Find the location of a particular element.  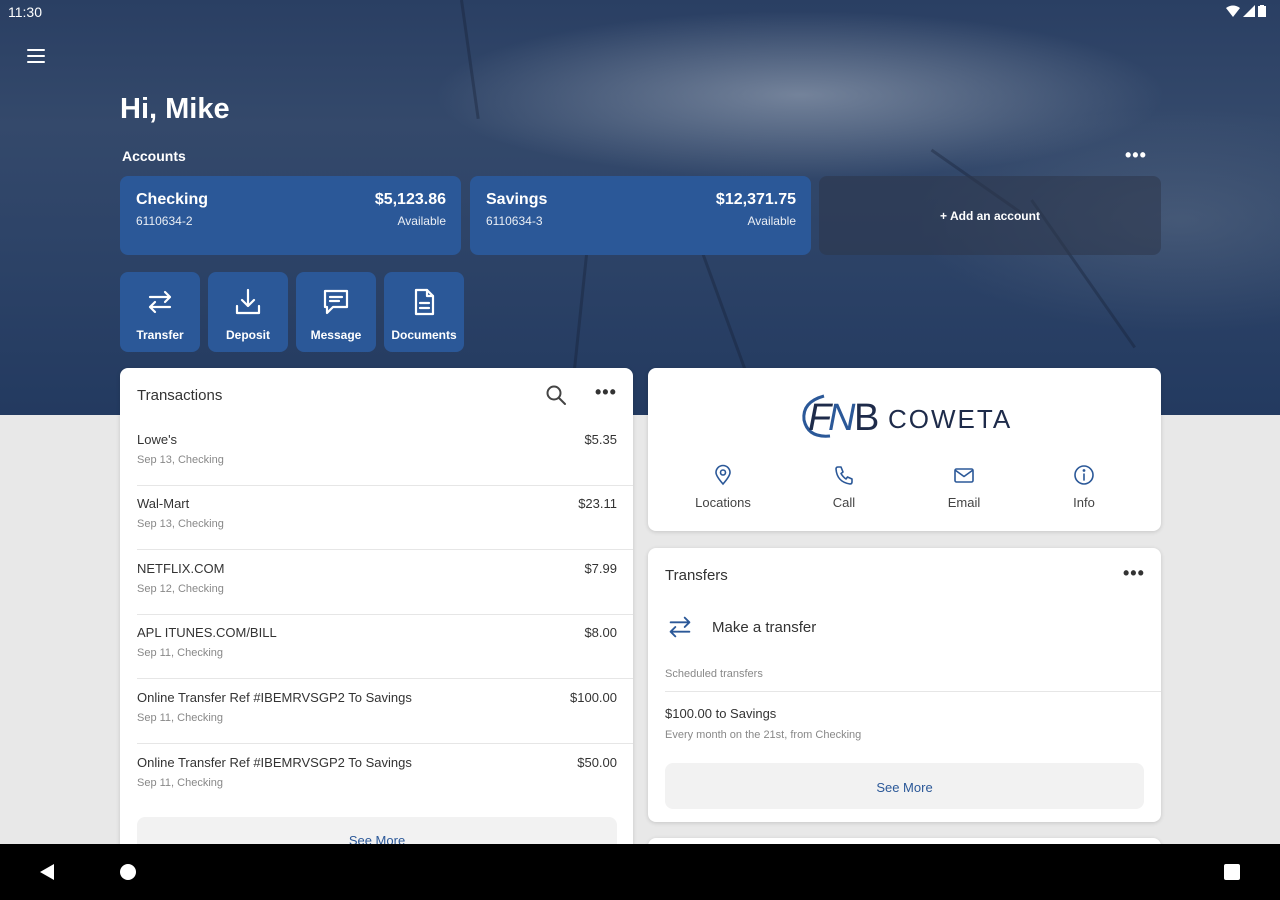

svg-text: N is located at coordinates (842, 418).